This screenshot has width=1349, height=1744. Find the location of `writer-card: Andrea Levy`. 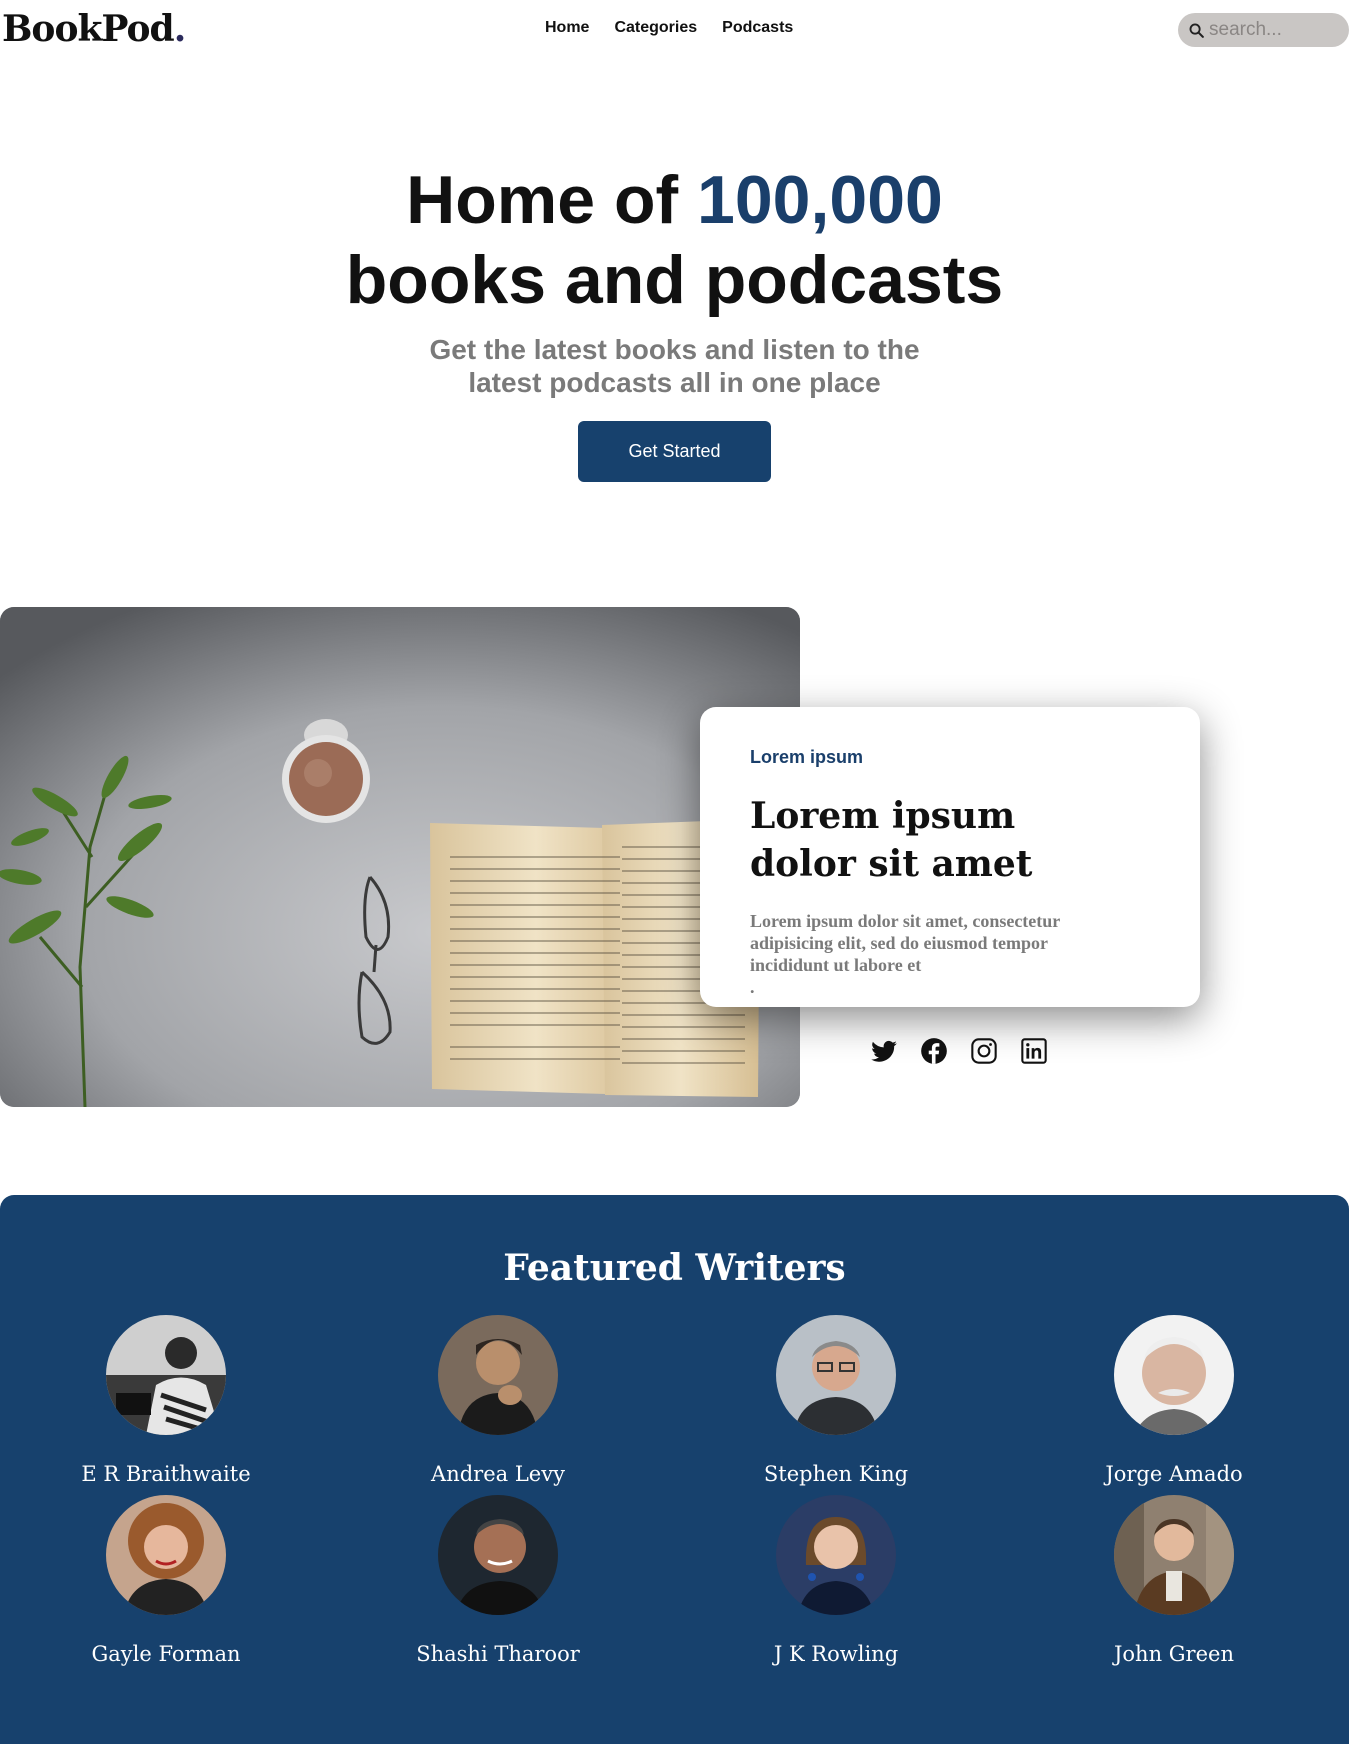

writer-card: Andrea Levy is located at coordinates (498, 1400).